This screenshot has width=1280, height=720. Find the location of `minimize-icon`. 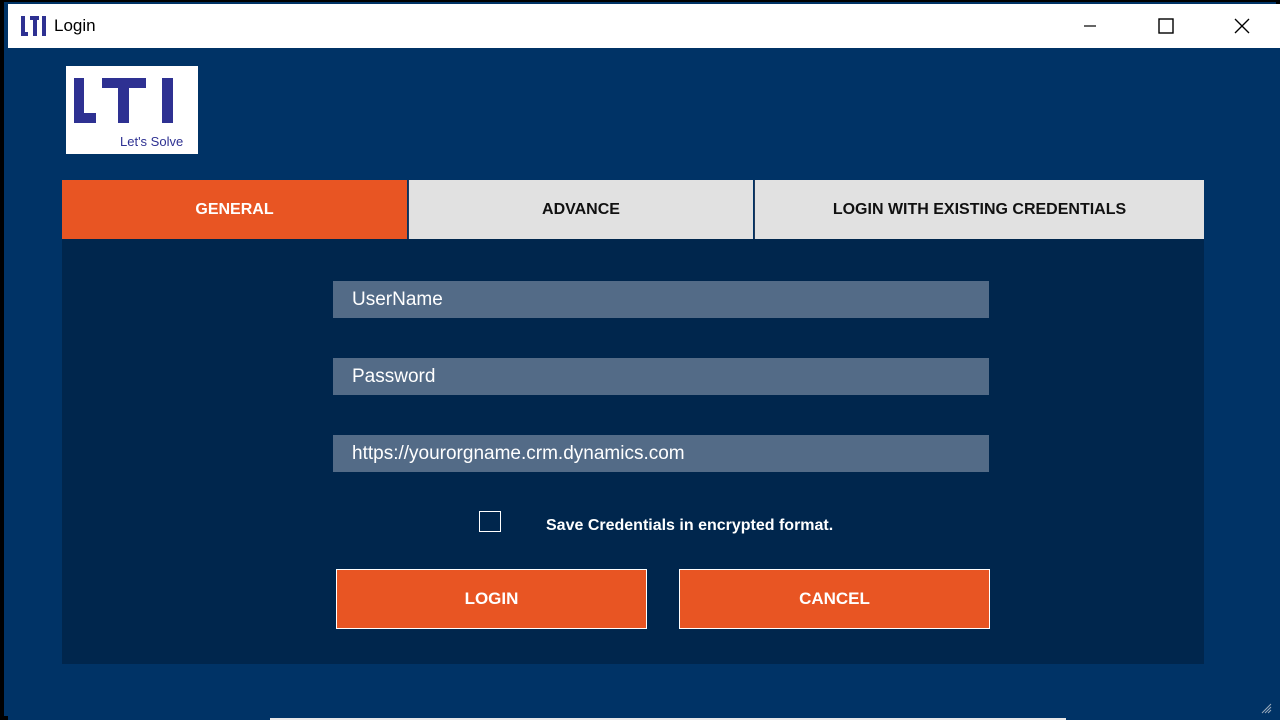

minimize-icon is located at coordinates (1090, 26).